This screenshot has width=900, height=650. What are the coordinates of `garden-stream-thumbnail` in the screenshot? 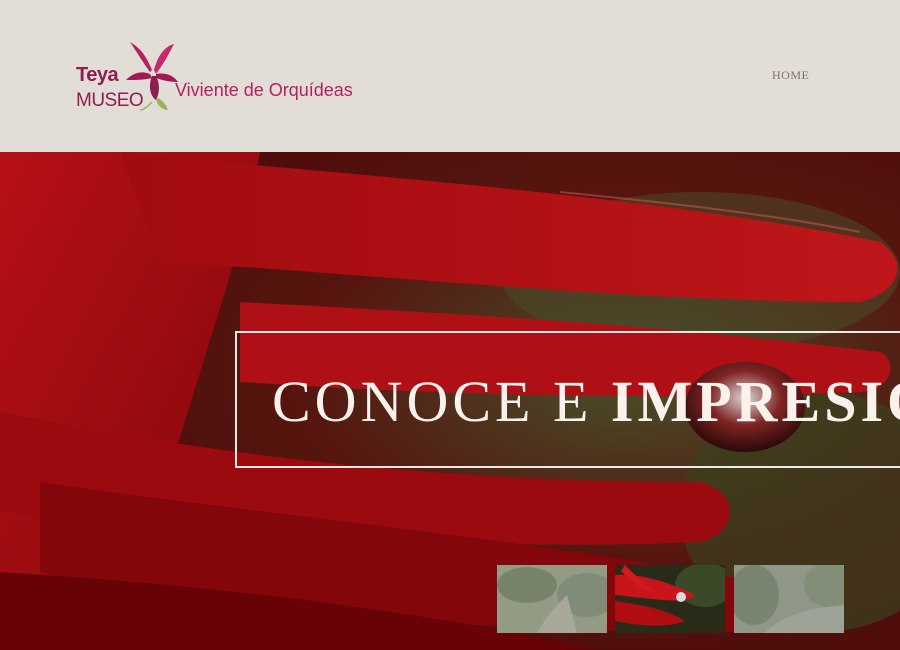 It's located at (789, 599).